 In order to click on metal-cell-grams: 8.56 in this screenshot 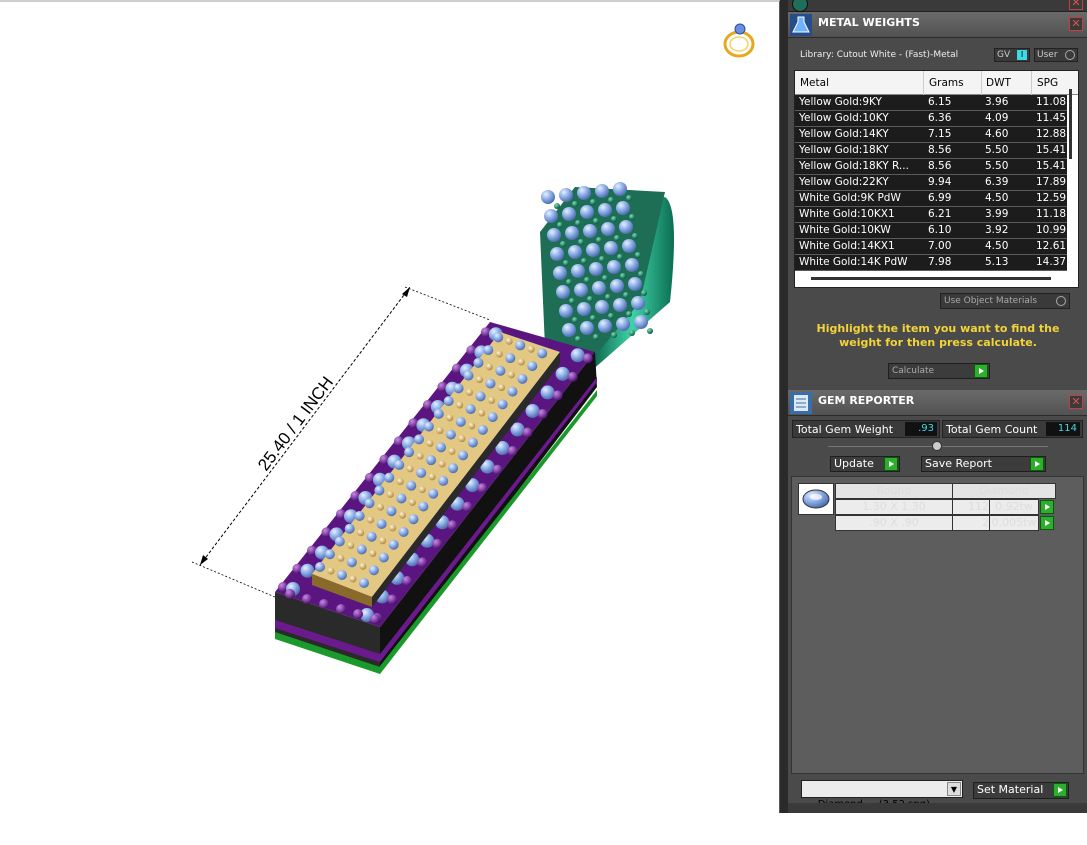, I will do `click(940, 150)`.